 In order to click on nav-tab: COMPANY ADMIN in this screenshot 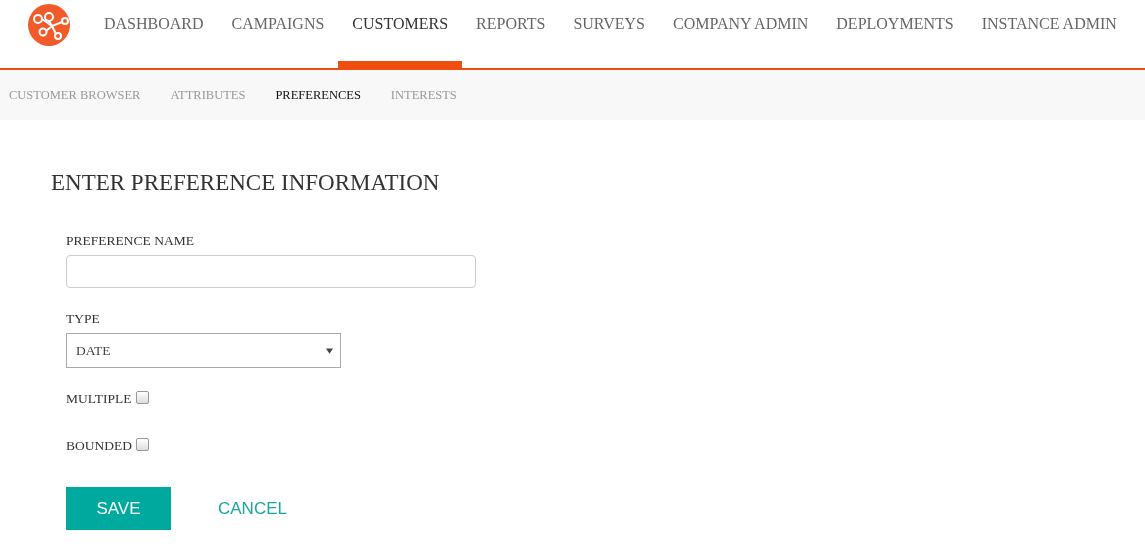, I will do `click(741, 34)`.